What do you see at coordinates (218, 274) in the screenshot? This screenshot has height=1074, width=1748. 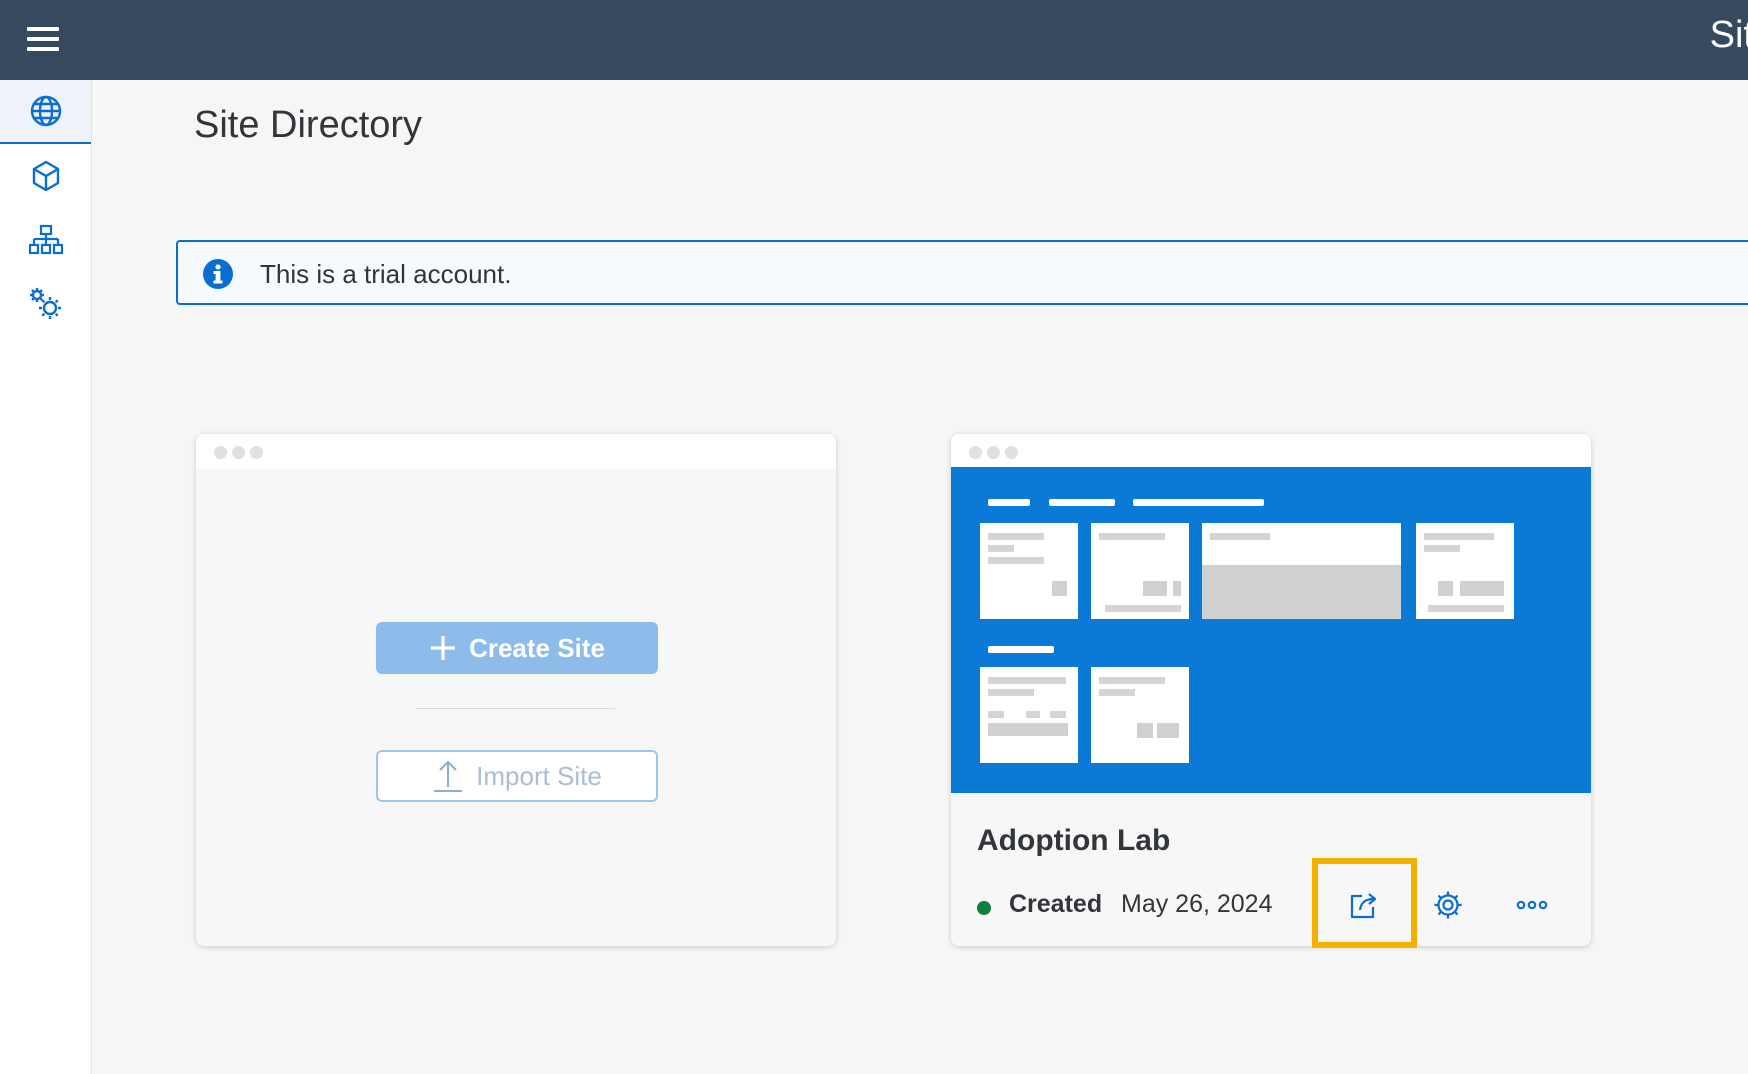 I see `info-icon` at bounding box center [218, 274].